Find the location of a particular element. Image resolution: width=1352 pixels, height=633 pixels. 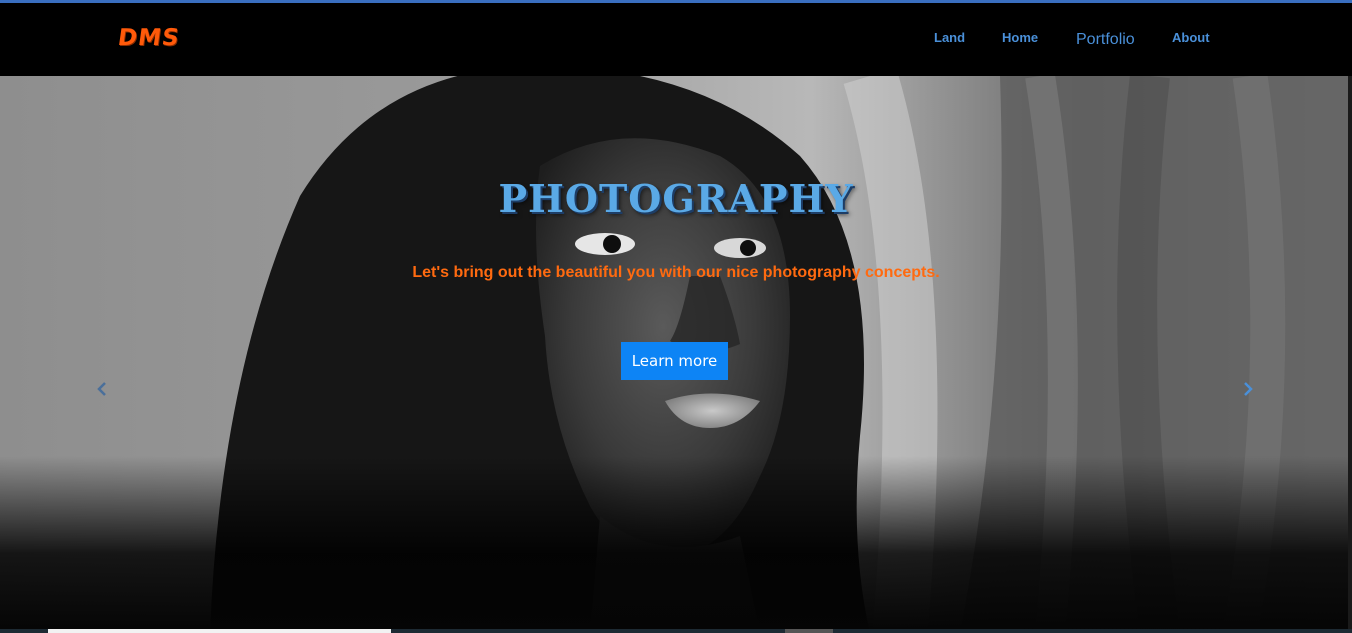

nav-link-about: About is located at coordinates (1191, 37).